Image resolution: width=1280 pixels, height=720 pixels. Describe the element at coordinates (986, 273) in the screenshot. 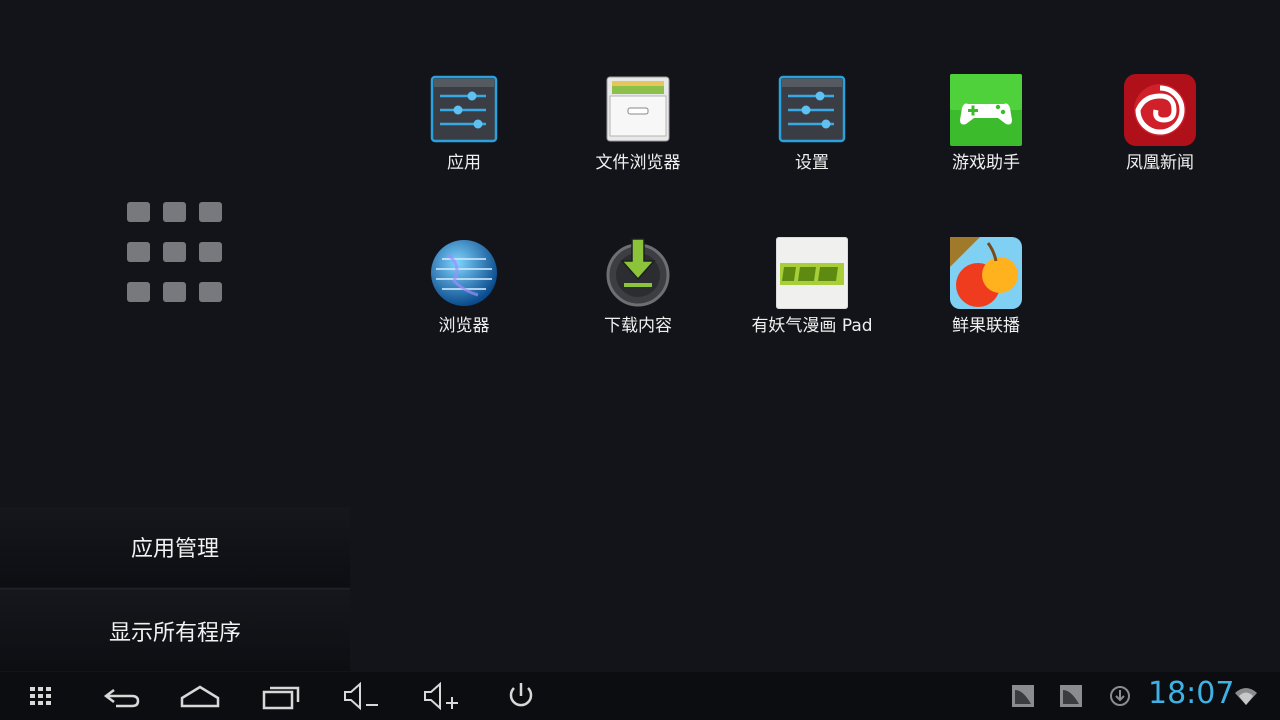

I see `cherry-hd-icon` at that location.